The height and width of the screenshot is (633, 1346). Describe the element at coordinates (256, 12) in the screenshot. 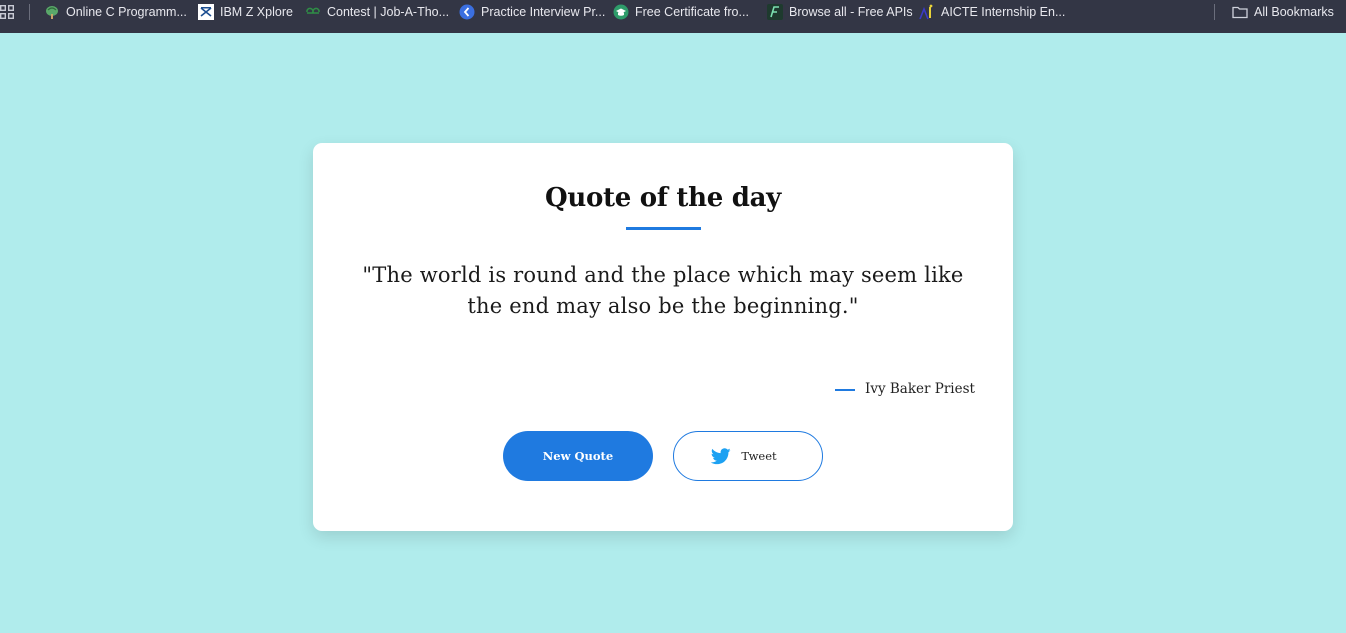

I see `bookmark-label: IBM Z Xplore` at that location.